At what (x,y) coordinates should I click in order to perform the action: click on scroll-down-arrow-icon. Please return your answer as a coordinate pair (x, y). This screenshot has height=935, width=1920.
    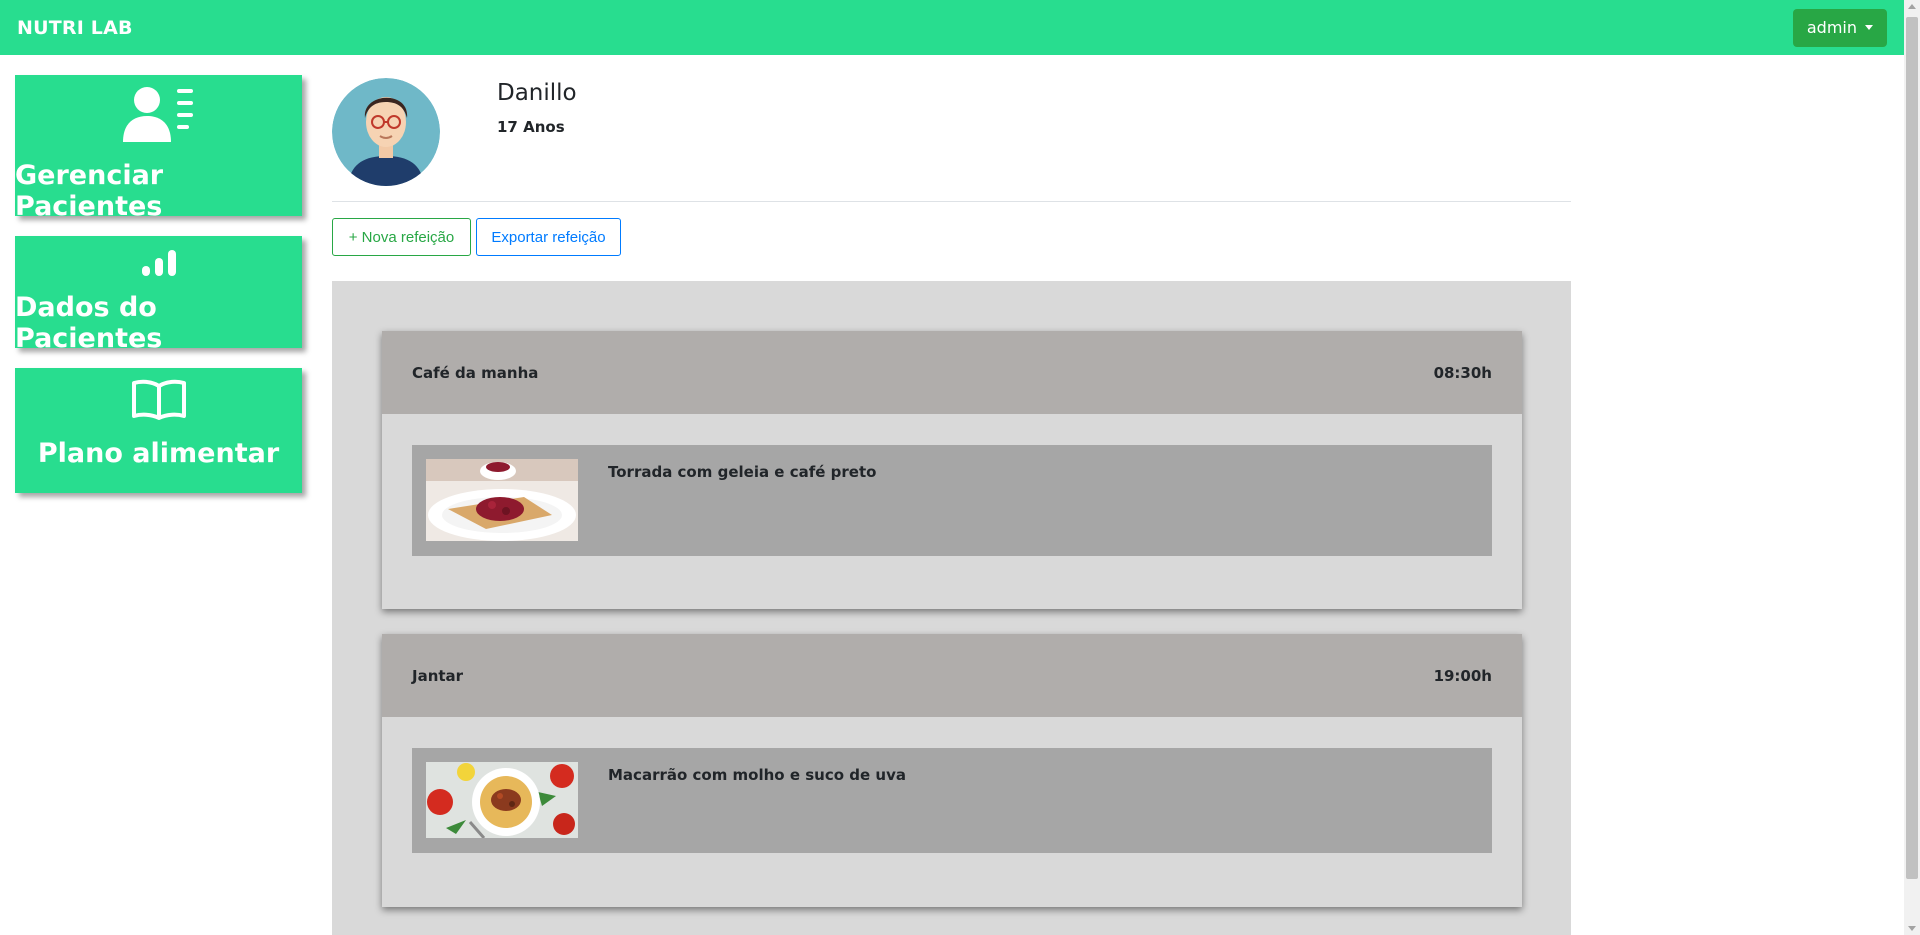
    Looking at the image, I should click on (1912, 928).